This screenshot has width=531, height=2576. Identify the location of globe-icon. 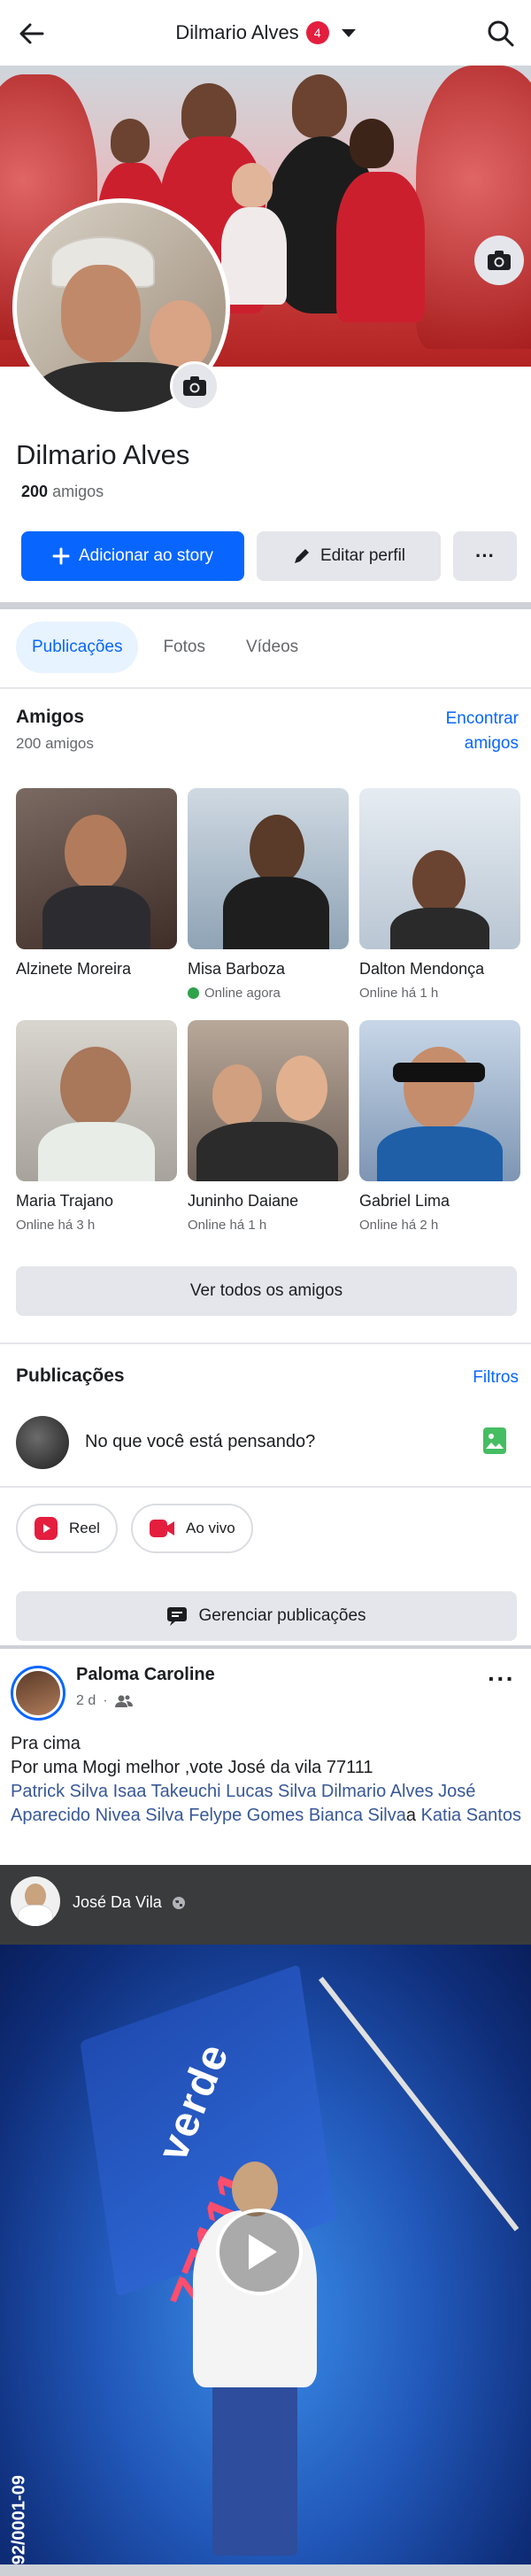
(178, 1903).